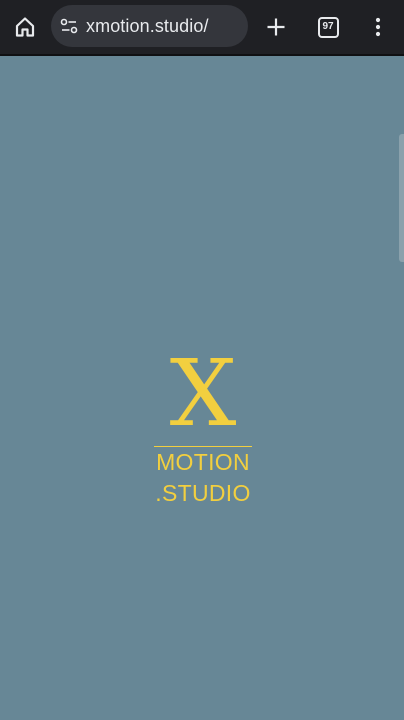  I want to click on tab-switcher-icon: 97, so click(328, 27).